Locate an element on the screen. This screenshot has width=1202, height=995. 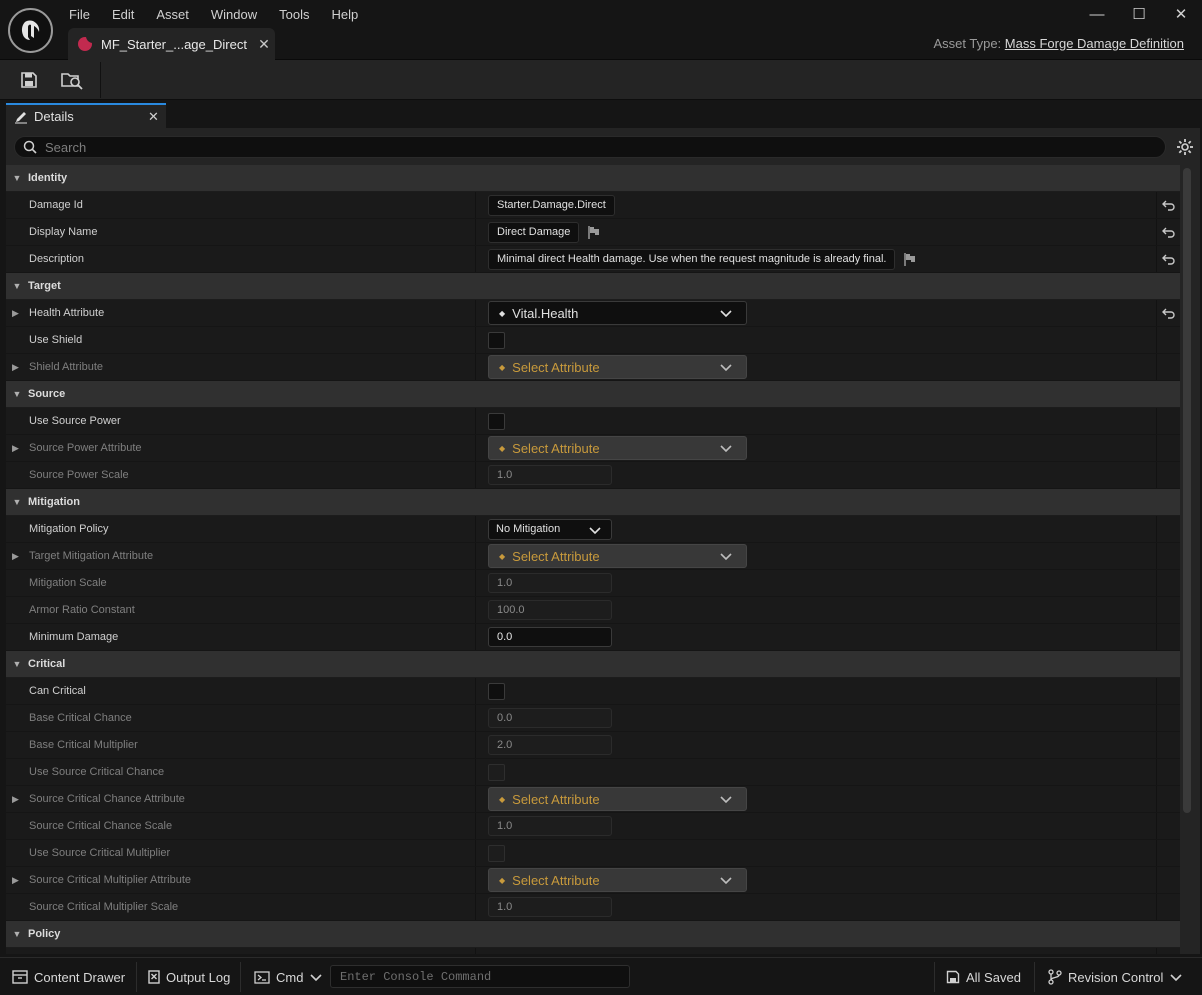
use-source-critical-multiplier-checkbox is located at coordinates (496, 853).